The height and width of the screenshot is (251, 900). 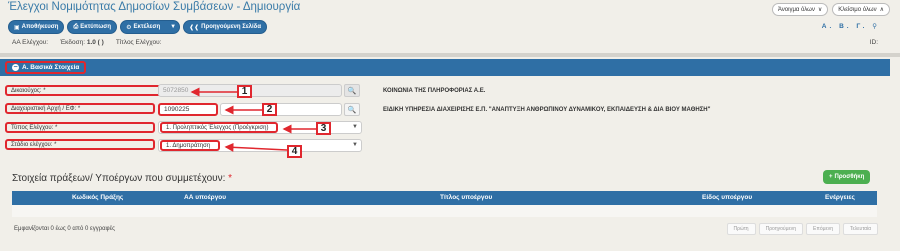 What do you see at coordinates (727, 197) in the screenshot?
I see `col-subproject-type: Είδος υποέργου` at bounding box center [727, 197].